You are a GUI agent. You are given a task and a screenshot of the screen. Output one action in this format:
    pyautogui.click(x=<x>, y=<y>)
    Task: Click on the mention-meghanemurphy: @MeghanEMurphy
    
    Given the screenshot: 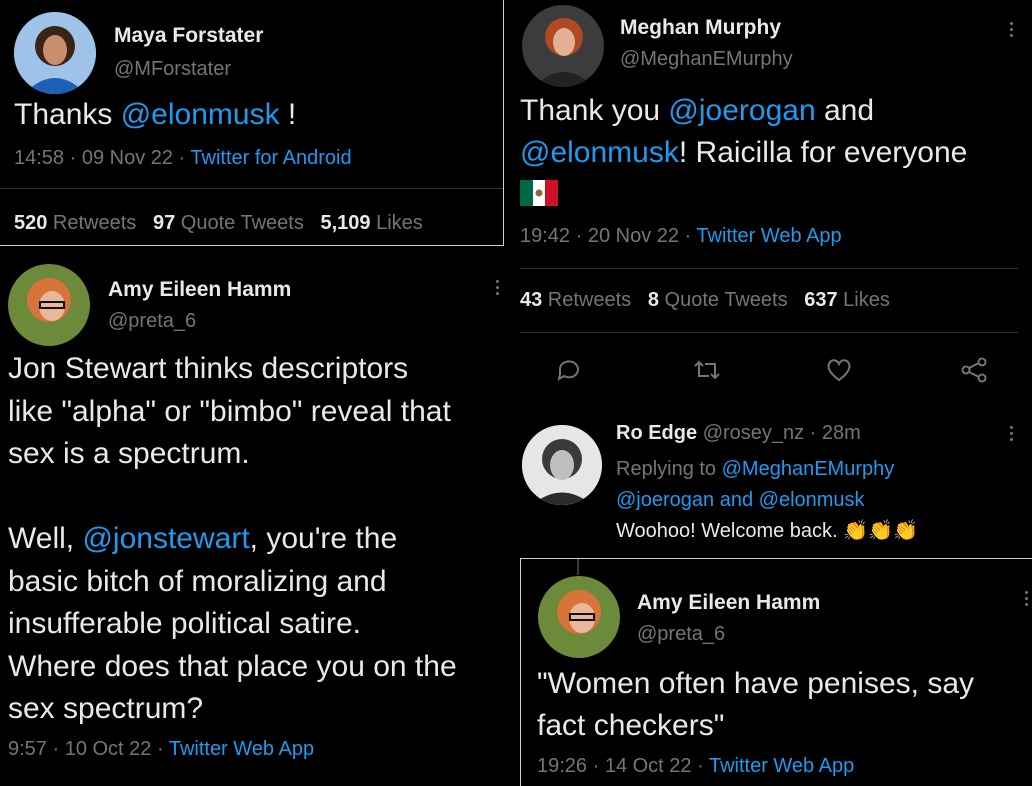 What is the action you would take?
    pyautogui.click(x=808, y=469)
    